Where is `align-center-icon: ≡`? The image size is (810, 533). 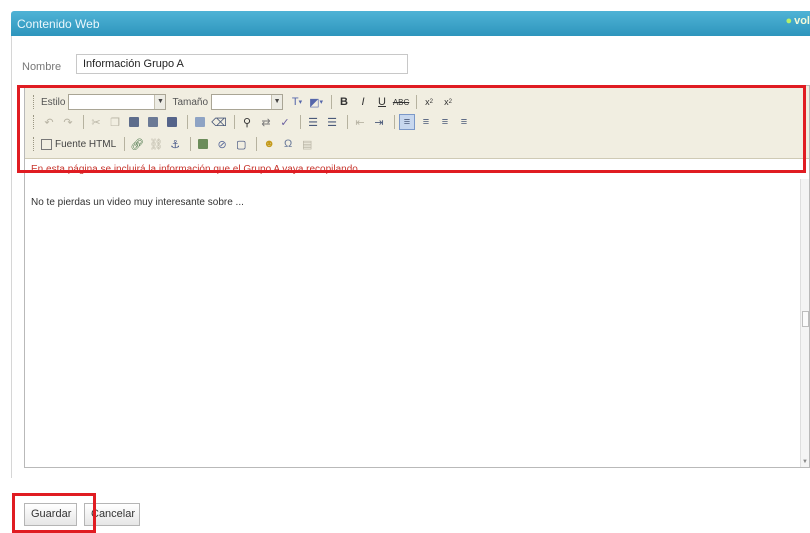
align-center-icon: ≡ is located at coordinates (426, 122).